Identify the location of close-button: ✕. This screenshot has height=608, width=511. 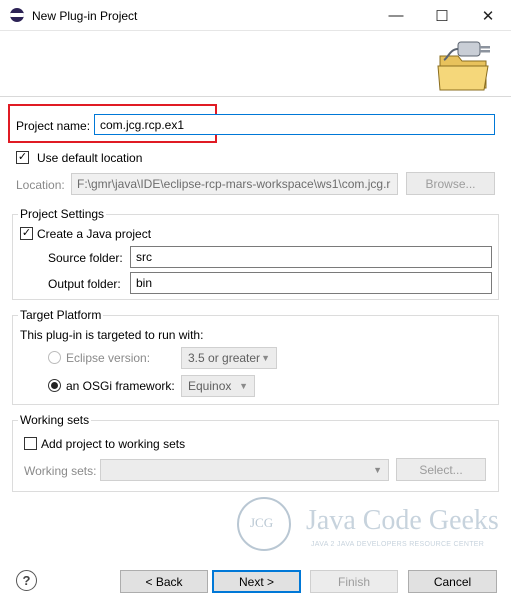
(488, 15).